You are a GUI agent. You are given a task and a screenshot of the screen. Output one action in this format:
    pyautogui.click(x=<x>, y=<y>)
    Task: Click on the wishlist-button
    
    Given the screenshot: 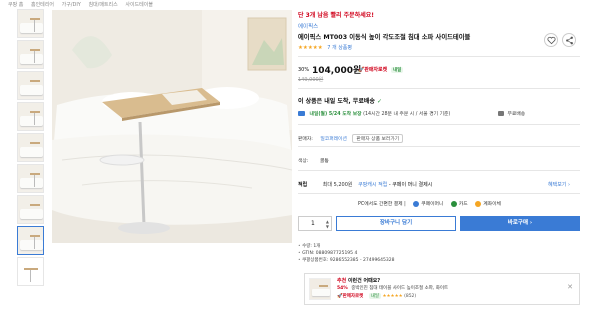 What is the action you would take?
    pyautogui.click(x=551, y=40)
    